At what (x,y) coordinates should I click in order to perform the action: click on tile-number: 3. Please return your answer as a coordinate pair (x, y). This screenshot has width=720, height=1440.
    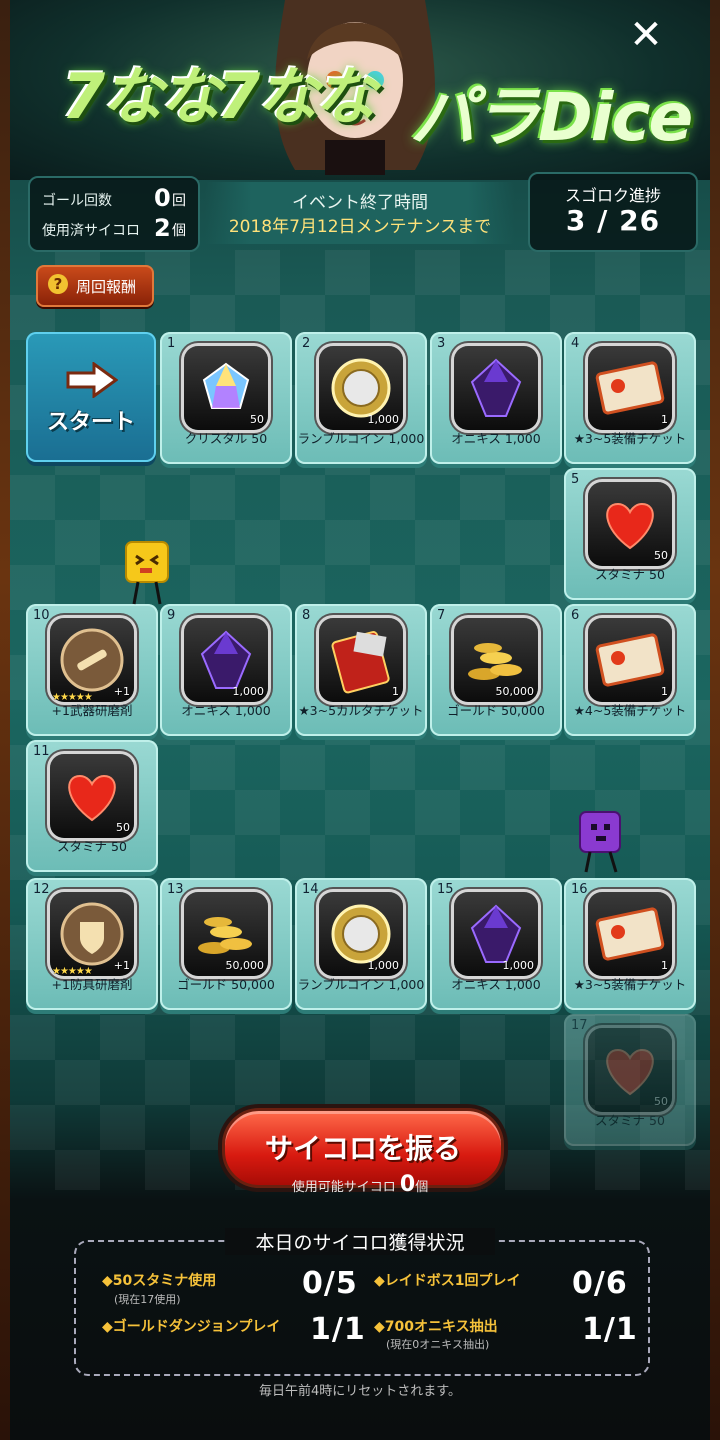
    Looking at the image, I should click on (441, 343).